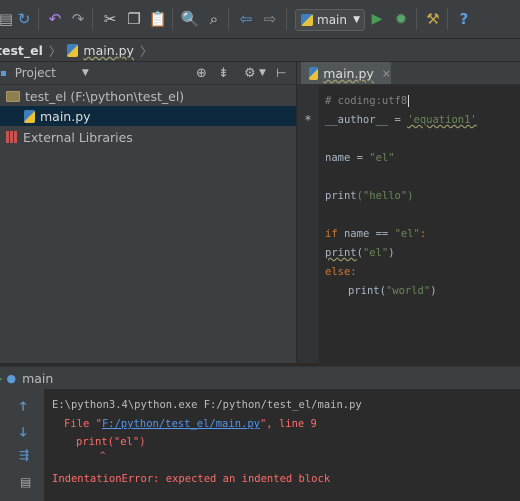  Describe the element at coordinates (181, 424) in the screenshot. I see `console-file-link: F:/python/test_el/main.py` at that location.